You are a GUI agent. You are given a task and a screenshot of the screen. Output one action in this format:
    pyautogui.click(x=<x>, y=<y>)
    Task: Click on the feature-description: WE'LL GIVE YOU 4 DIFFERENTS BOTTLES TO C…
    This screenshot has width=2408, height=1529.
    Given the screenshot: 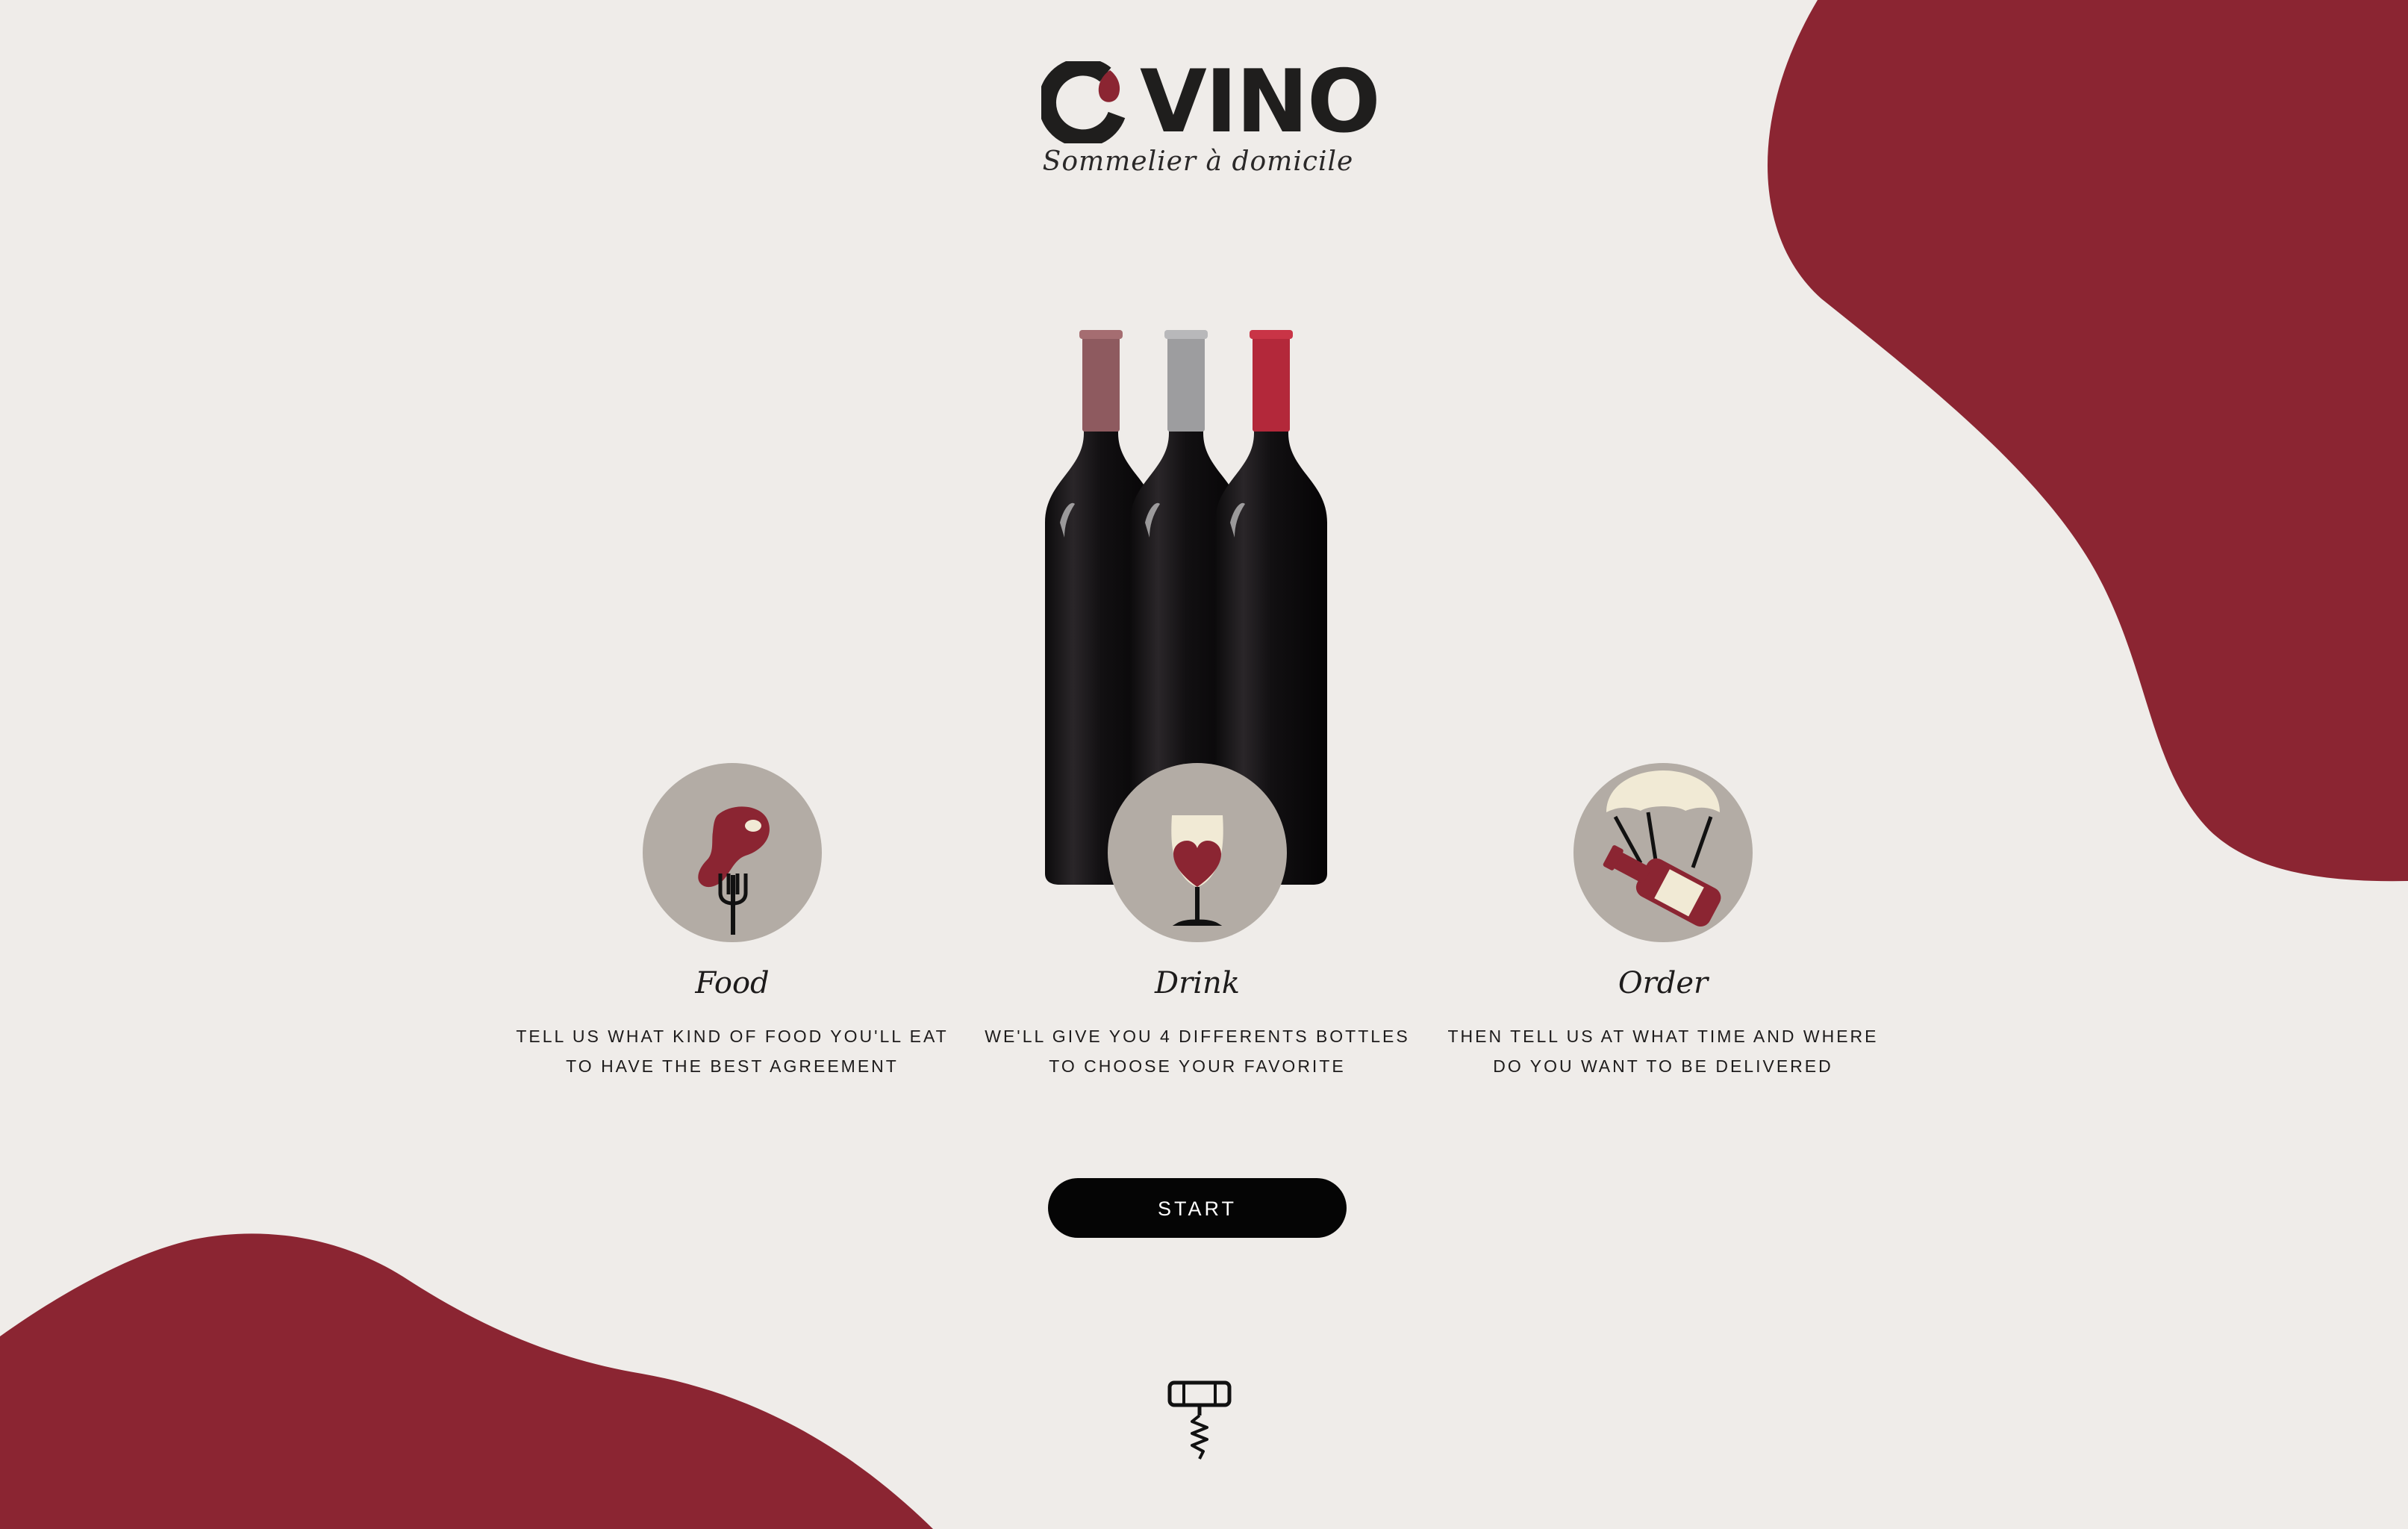 What is the action you would take?
    pyautogui.click(x=1197, y=1051)
    